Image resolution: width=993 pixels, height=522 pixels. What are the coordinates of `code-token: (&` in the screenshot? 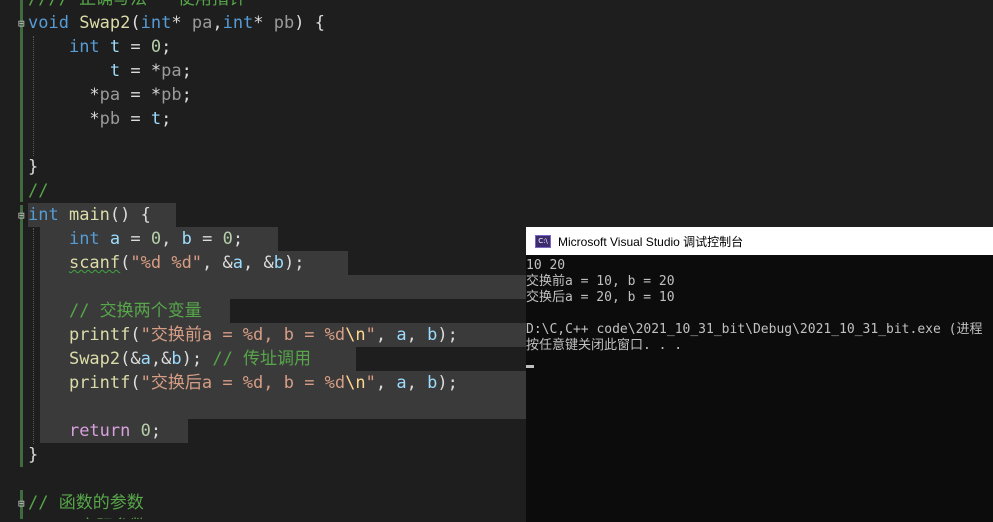 It's located at (130, 359).